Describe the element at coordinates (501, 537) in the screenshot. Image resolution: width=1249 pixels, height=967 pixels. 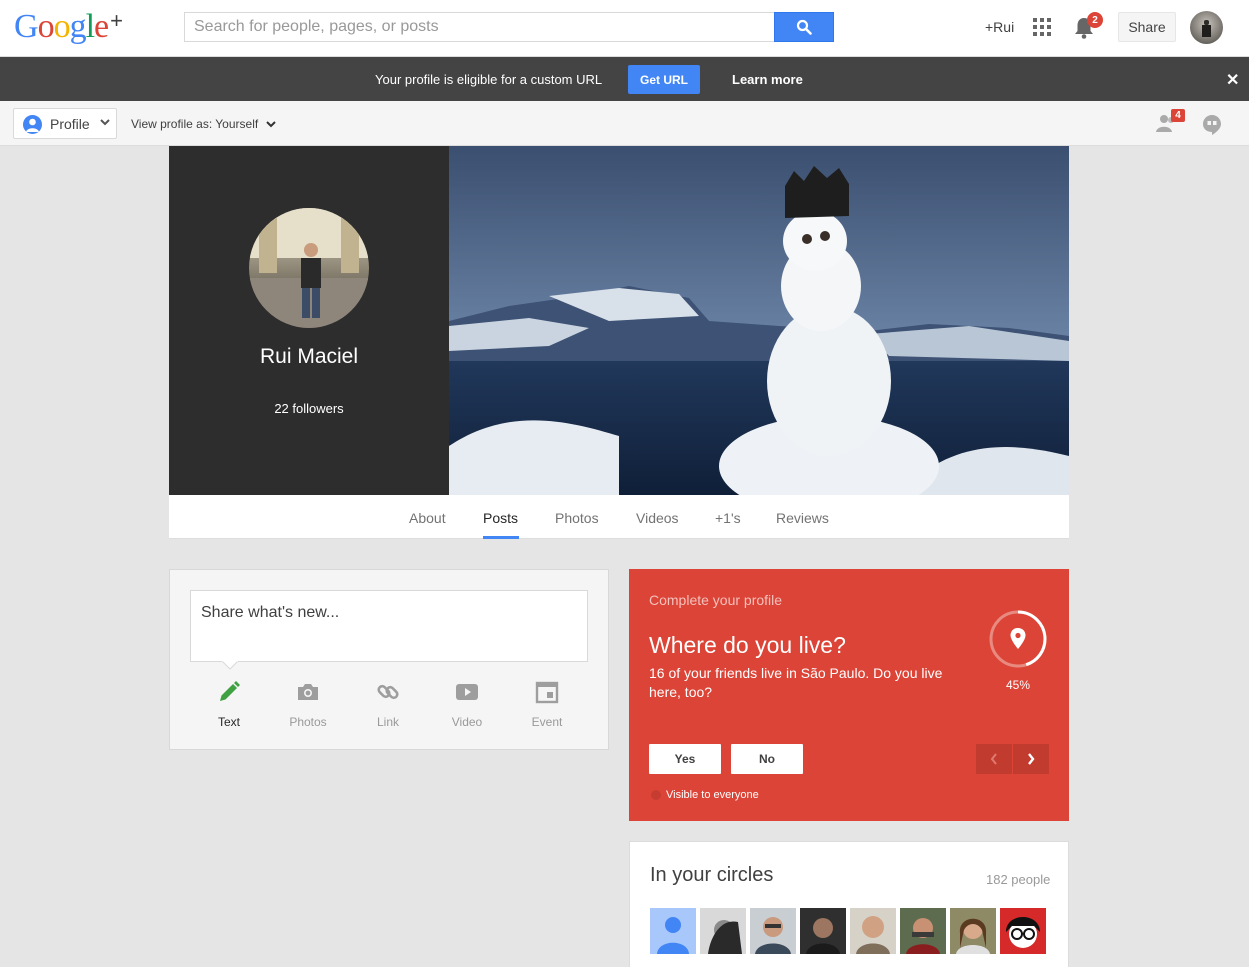
I see `active-tab-indicator` at that location.